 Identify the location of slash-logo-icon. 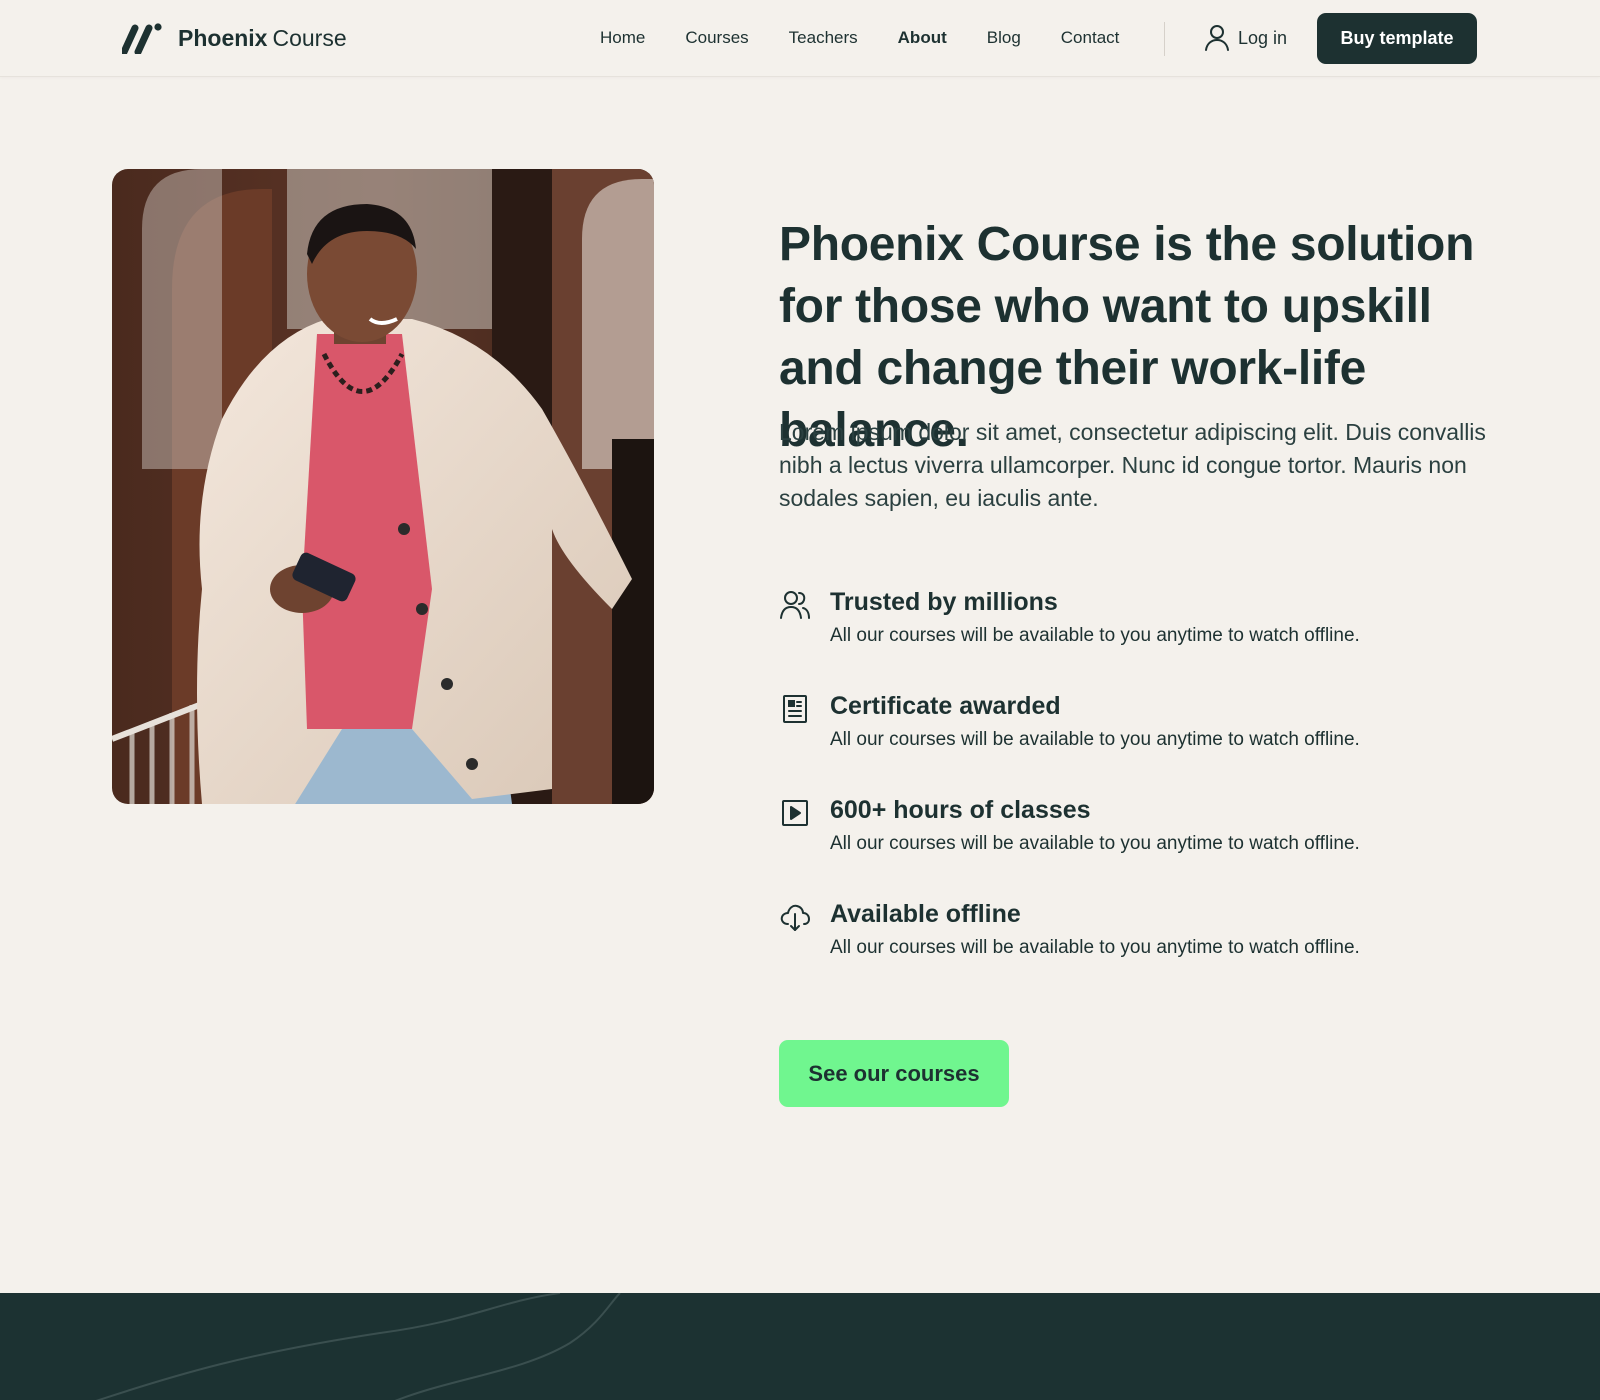
(142, 38).